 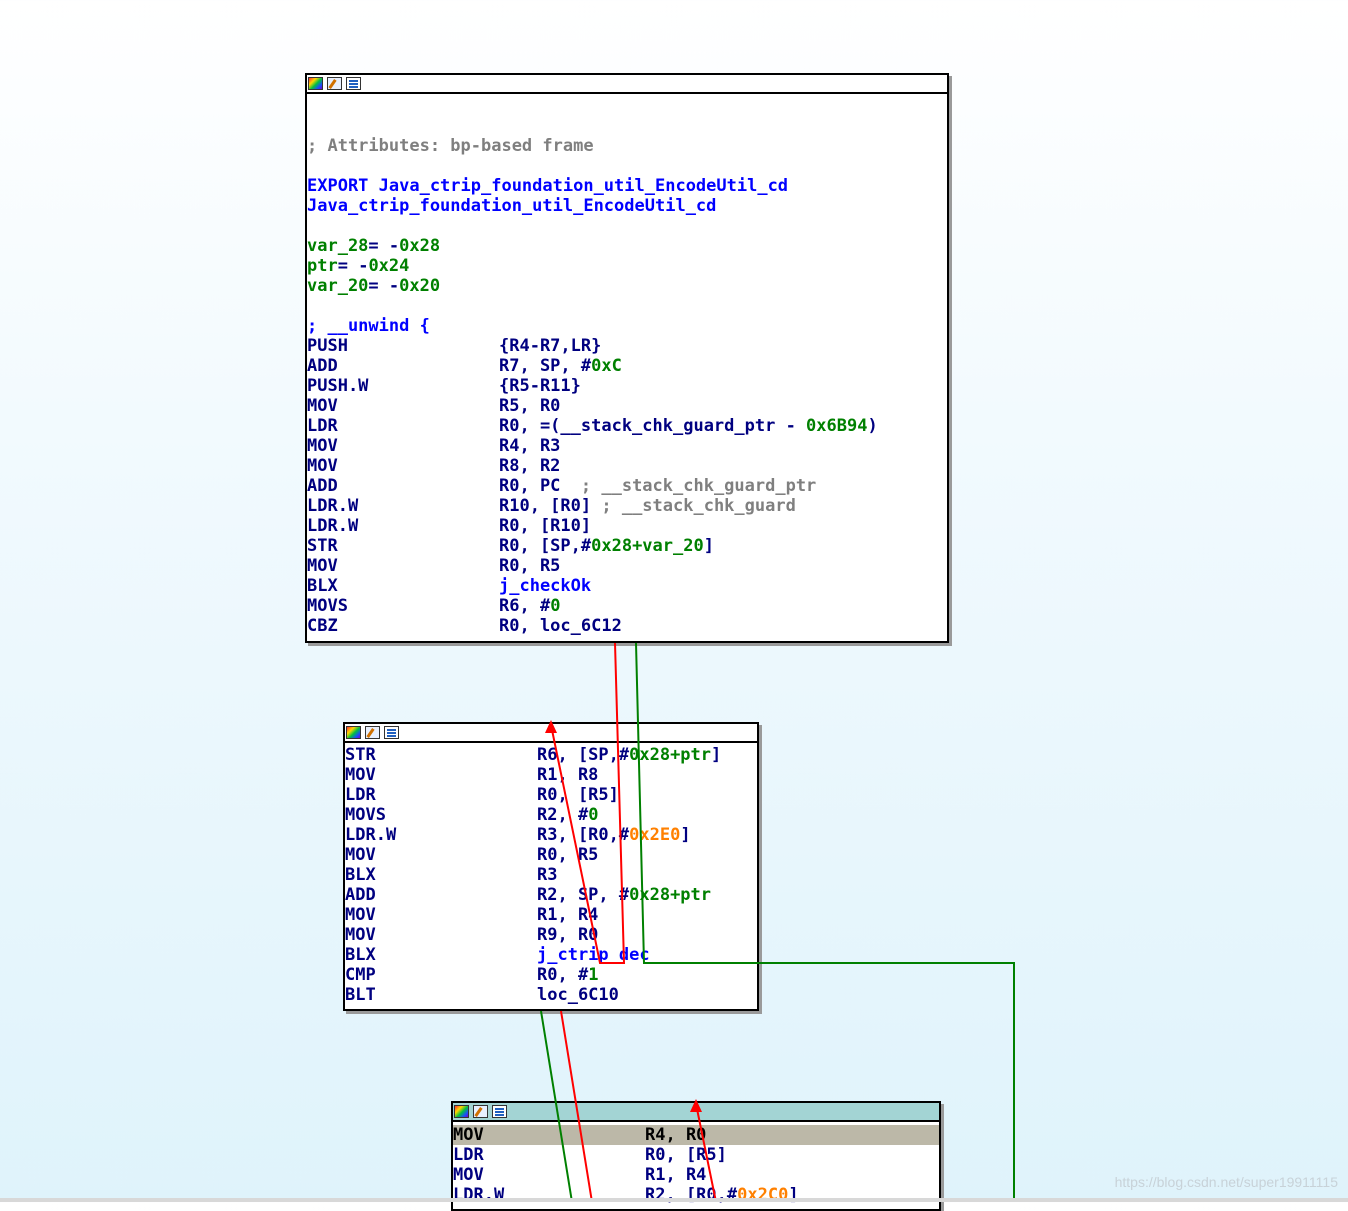 I want to click on edge-block2-down, so click(x=556, y=1106).